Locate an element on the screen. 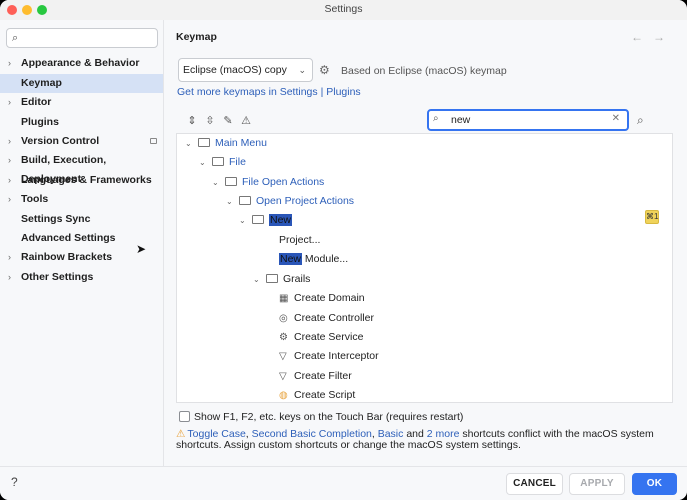 The height and width of the screenshot is (500, 687). gear-icon: ⚙ is located at coordinates (326, 70).